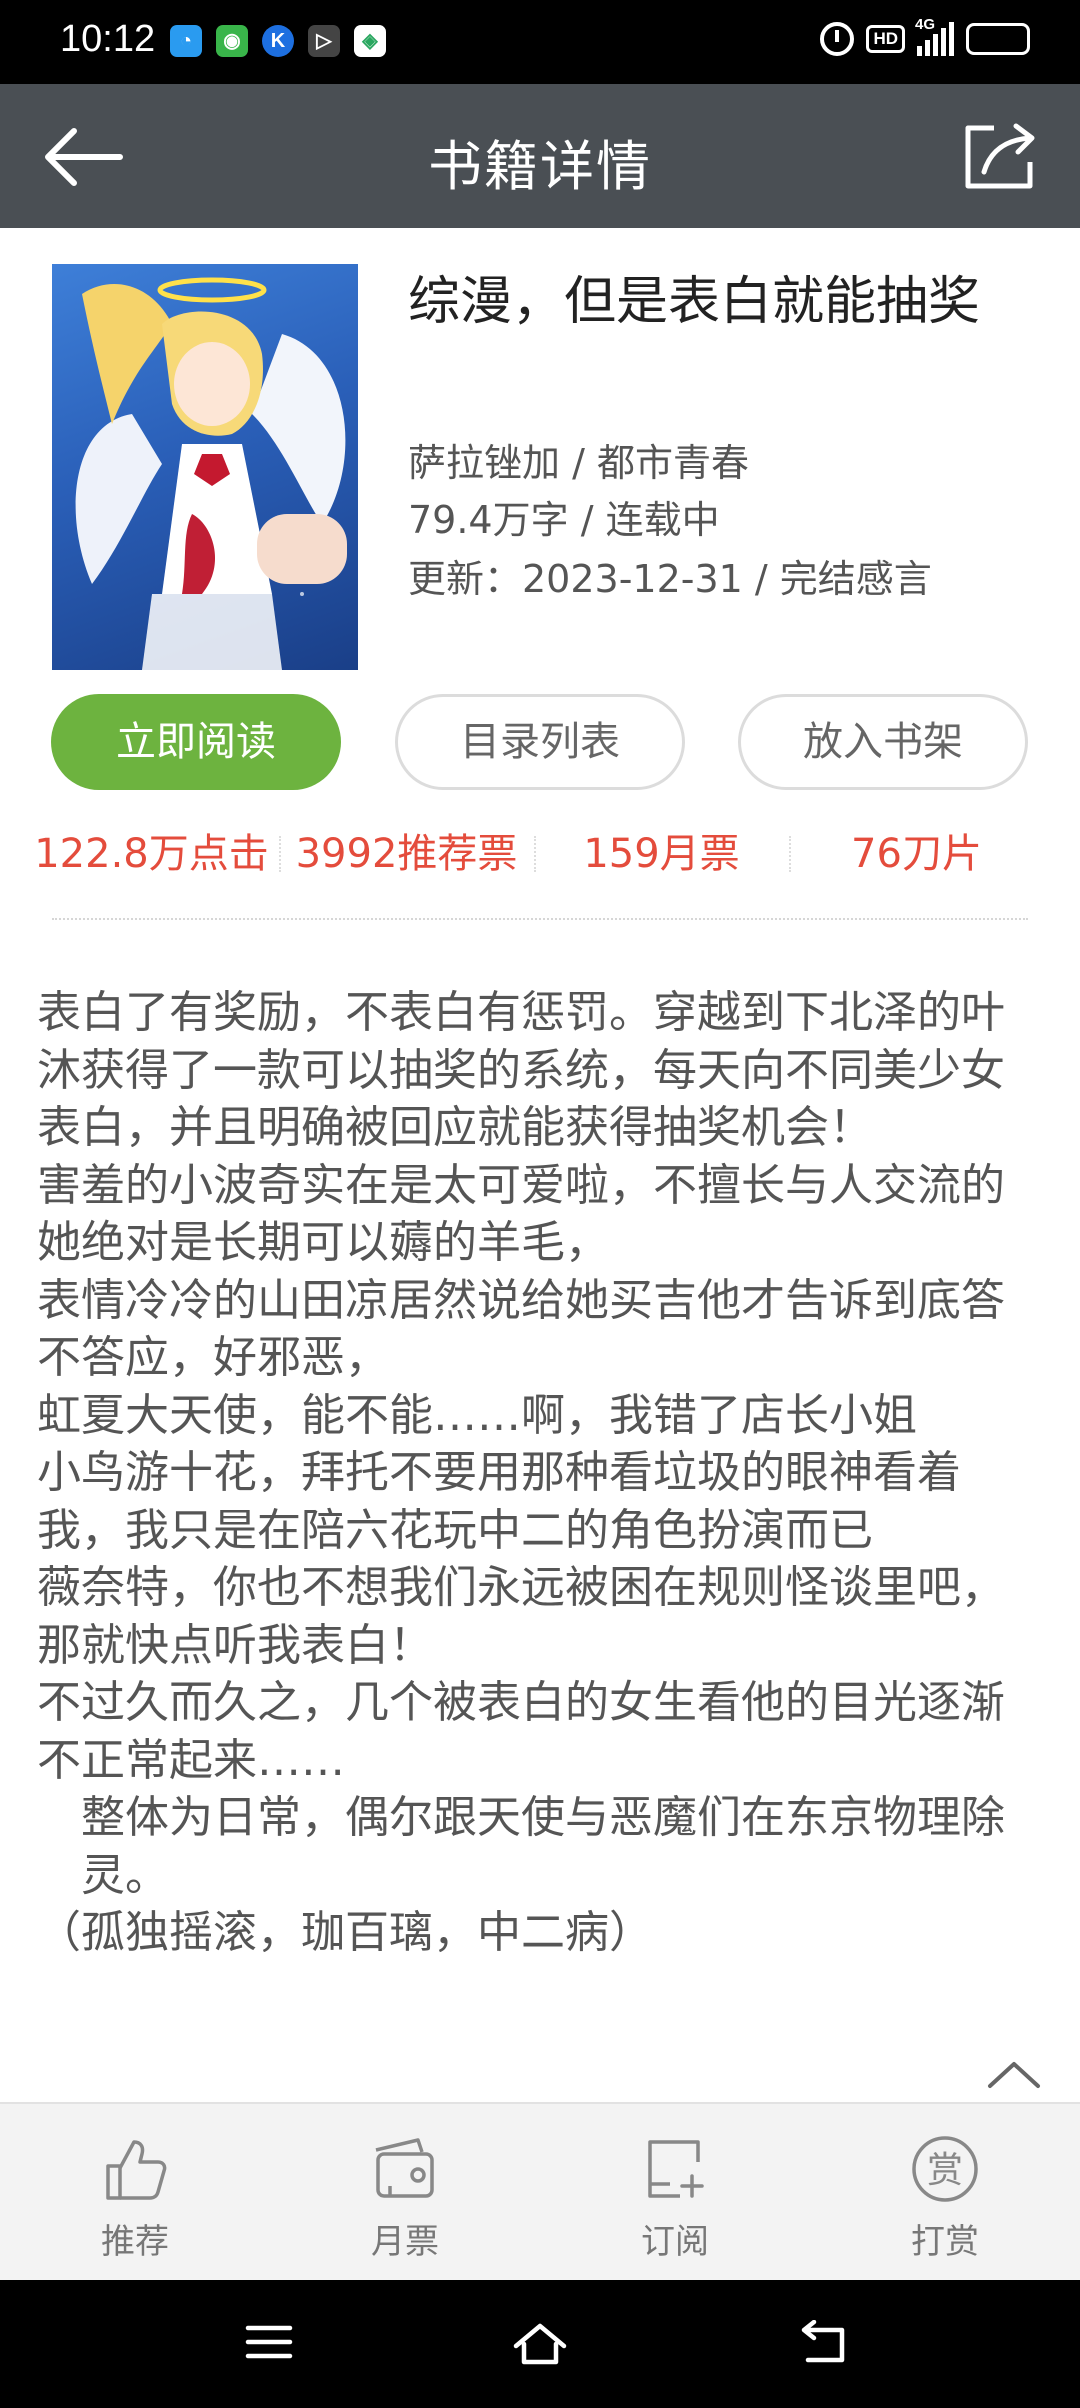 The image size is (1080, 2408). Describe the element at coordinates (676, 2169) in the screenshot. I see `subscribe-icon` at that location.